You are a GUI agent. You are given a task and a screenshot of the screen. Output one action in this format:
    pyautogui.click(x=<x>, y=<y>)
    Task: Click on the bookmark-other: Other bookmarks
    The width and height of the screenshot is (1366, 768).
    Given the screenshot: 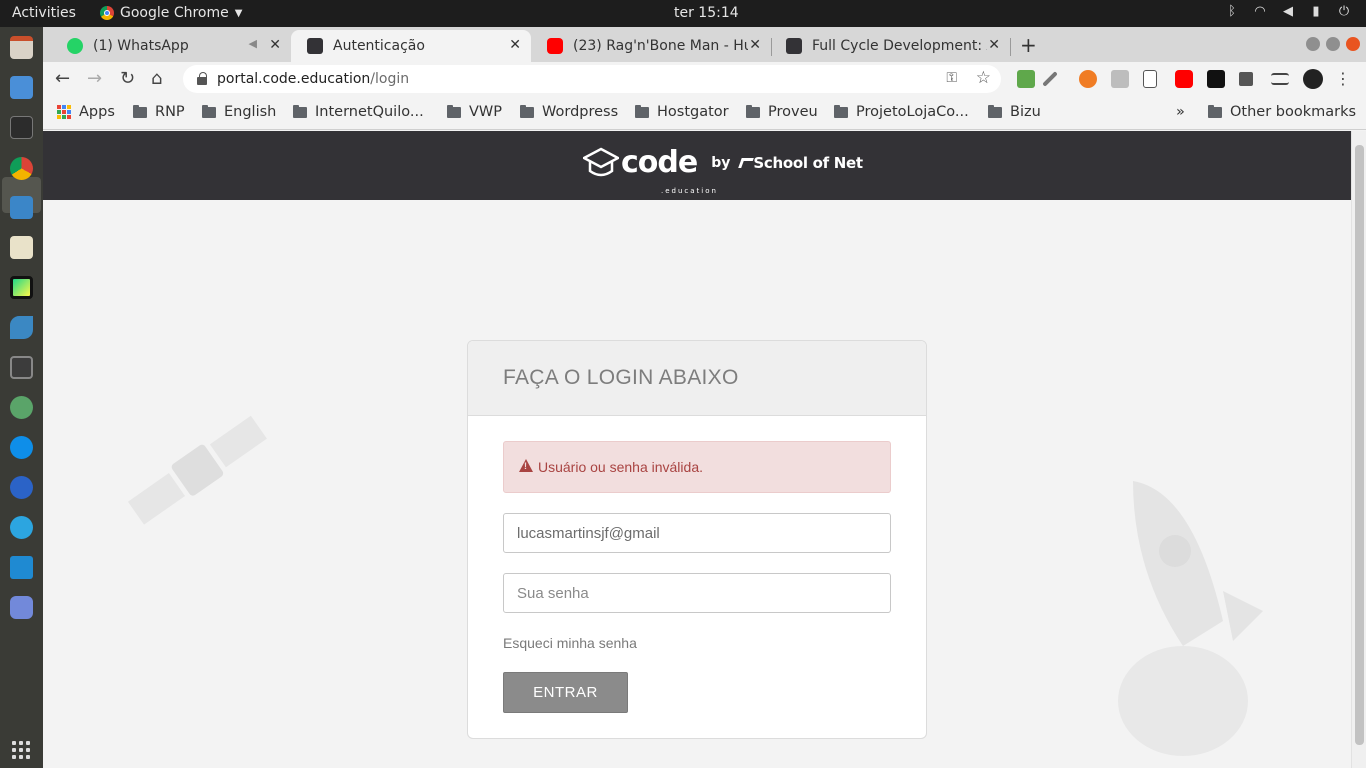 What is the action you would take?
    pyautogui.click(x=1282, y=112)
    